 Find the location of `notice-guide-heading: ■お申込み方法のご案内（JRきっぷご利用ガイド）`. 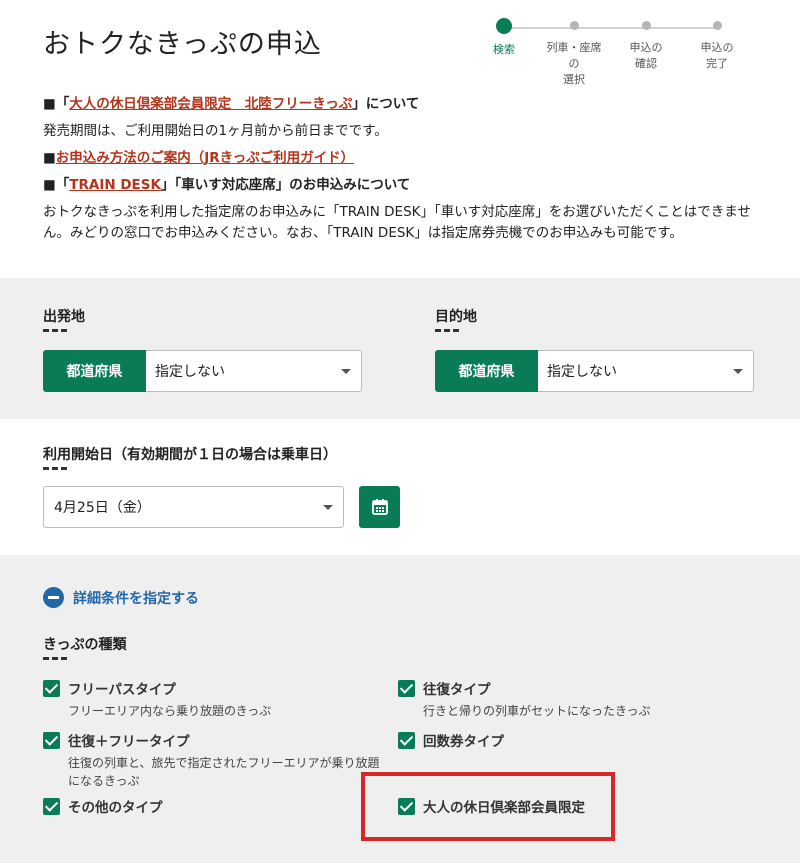

notice-guide-heading: ■お申込み方法のご案内（JRきっぷご利用ガイド） is located at coordinates (403, 158).